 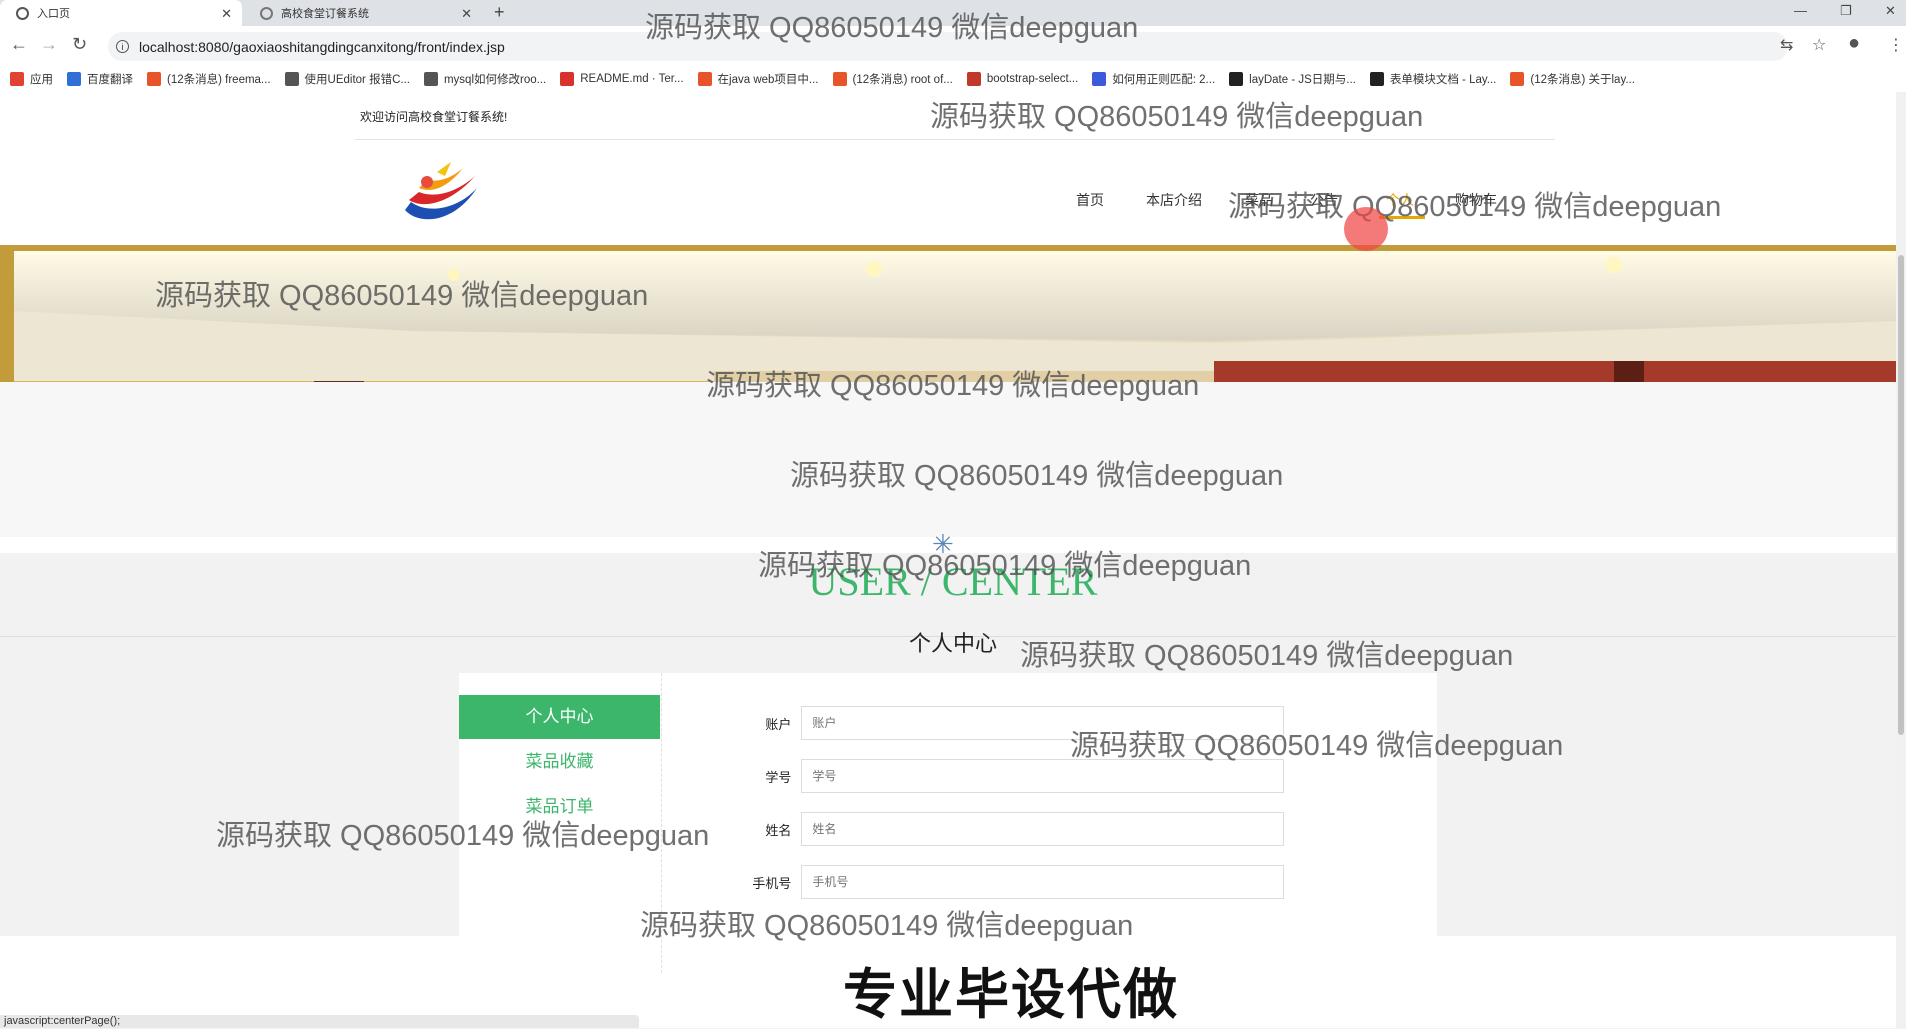 What do you see at coordinates (121, 13) in the screenshot?
I see `browser-tab-active: 入口页 ✕` at bounding box center [121, 13].